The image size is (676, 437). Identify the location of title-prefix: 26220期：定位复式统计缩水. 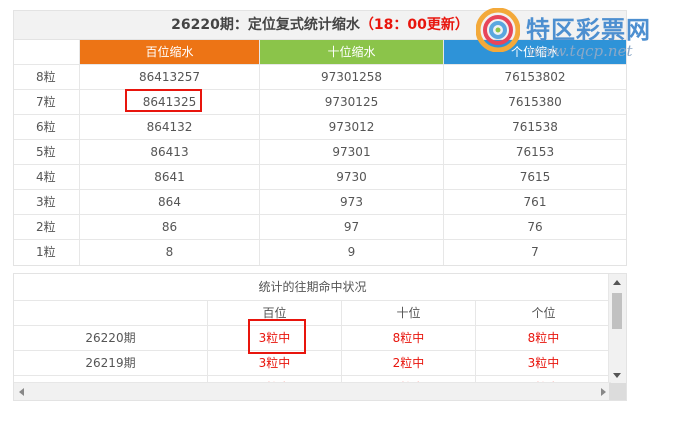
(265, 25).